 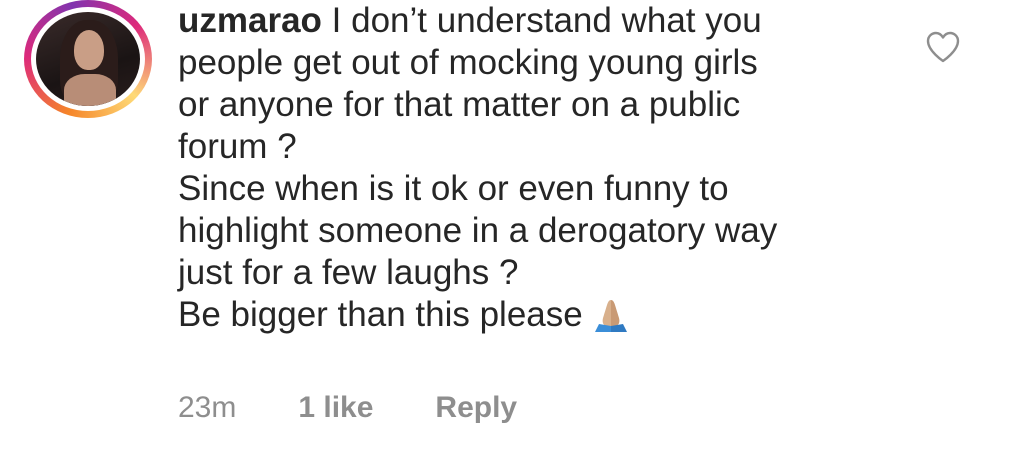 What do you see at coordinates (453, 188) in the screenshot?
I see `comment-line-5: Since when is it ok or even funny to` at bounding box center [453, 188].